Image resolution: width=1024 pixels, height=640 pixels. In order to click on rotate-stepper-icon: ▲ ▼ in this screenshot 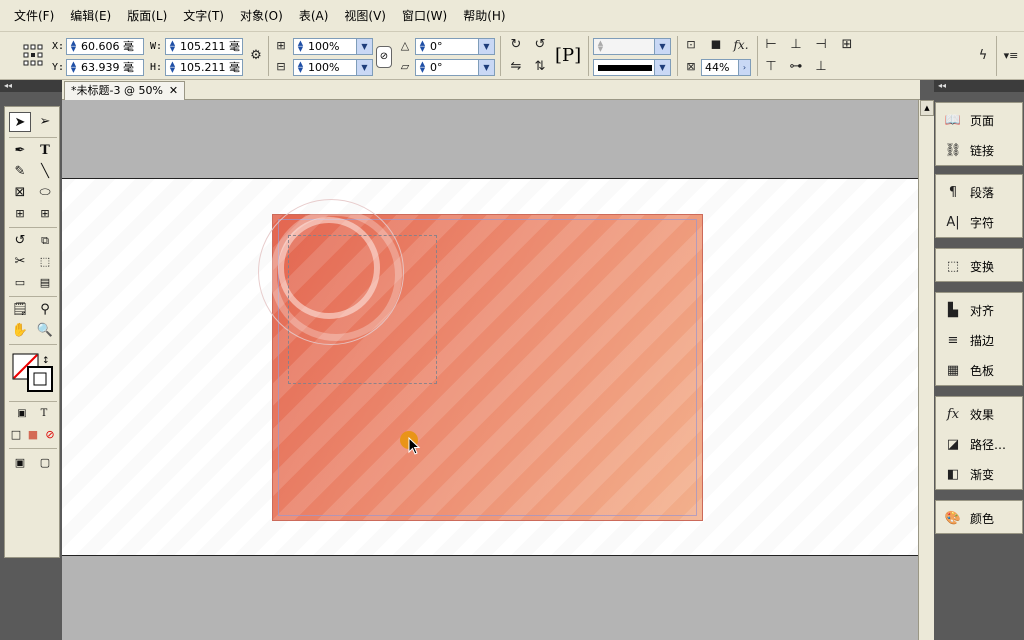, I will do `click(422, 46)`.